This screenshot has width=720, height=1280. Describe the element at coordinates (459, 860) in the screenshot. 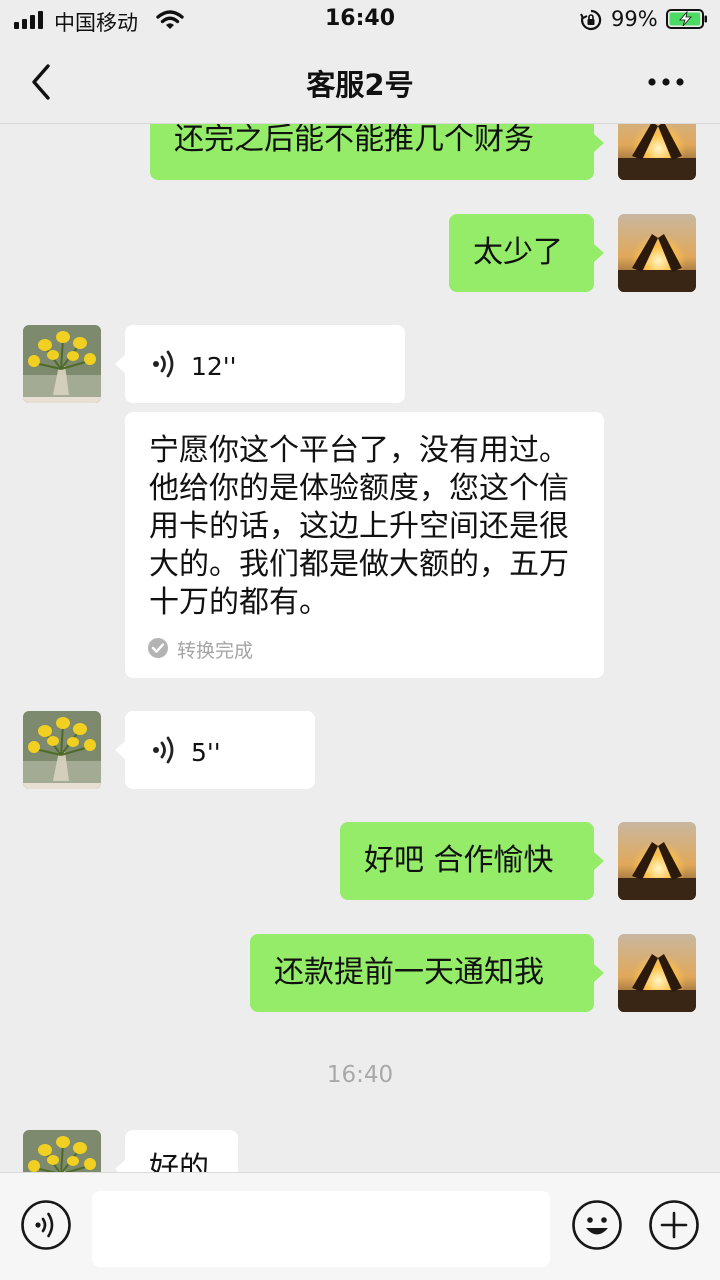

I see `message-text: 好吧 合作愉快` at that location.